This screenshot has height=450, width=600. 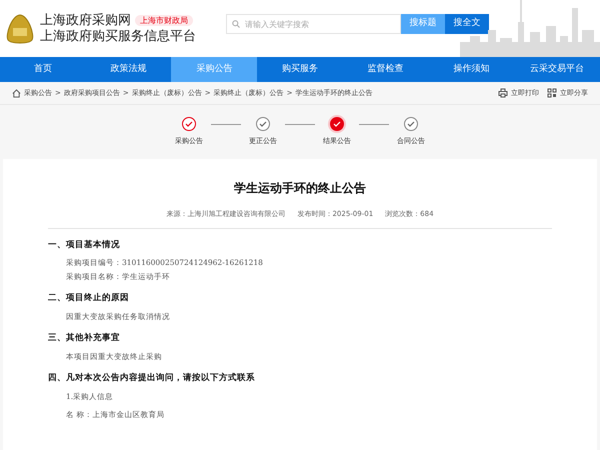 I want to click on section-heading: 三、其他补充事宜, so click(x=84, y=338).